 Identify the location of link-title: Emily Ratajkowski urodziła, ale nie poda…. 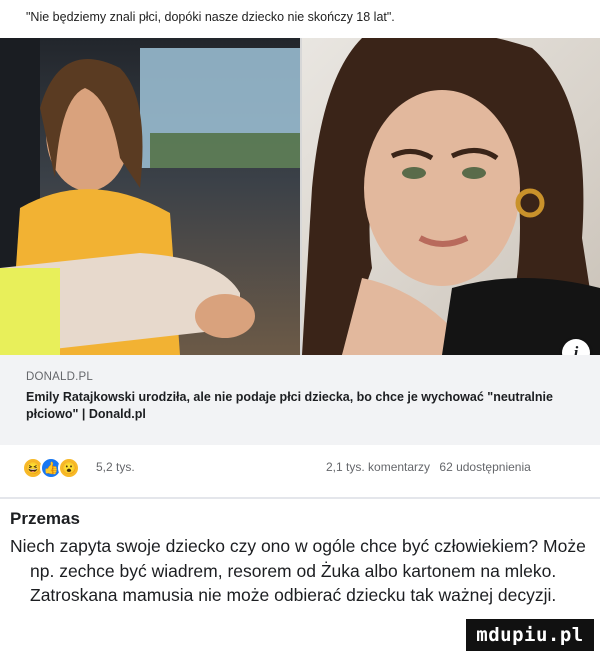
(296, 406).